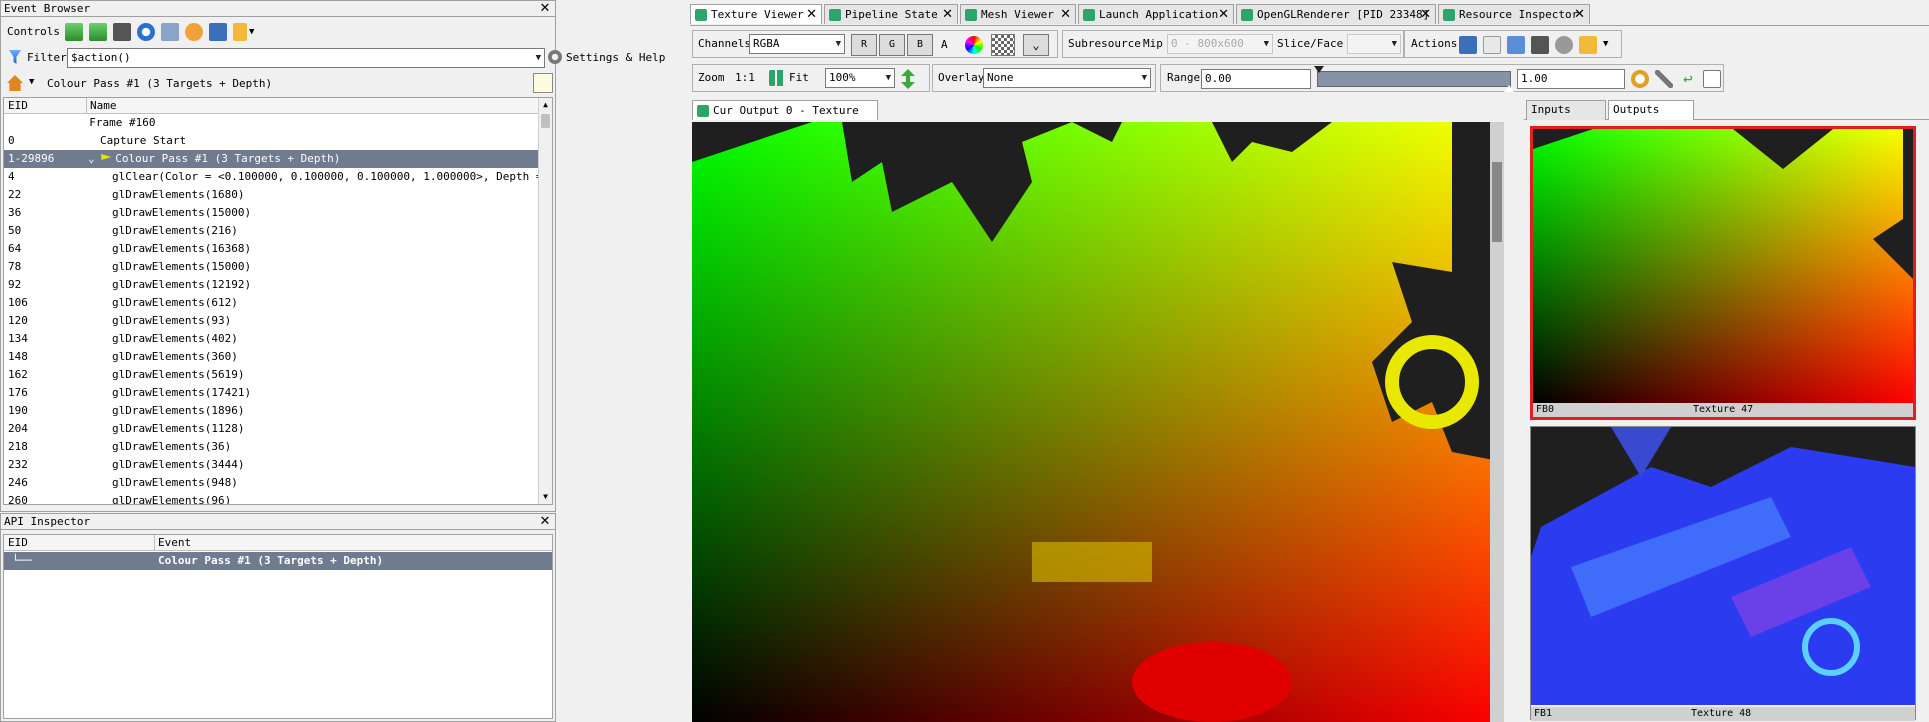 This screenshot has width=1929, height=722. I want to click on channel-r-toggle: R, so click(864, 45).